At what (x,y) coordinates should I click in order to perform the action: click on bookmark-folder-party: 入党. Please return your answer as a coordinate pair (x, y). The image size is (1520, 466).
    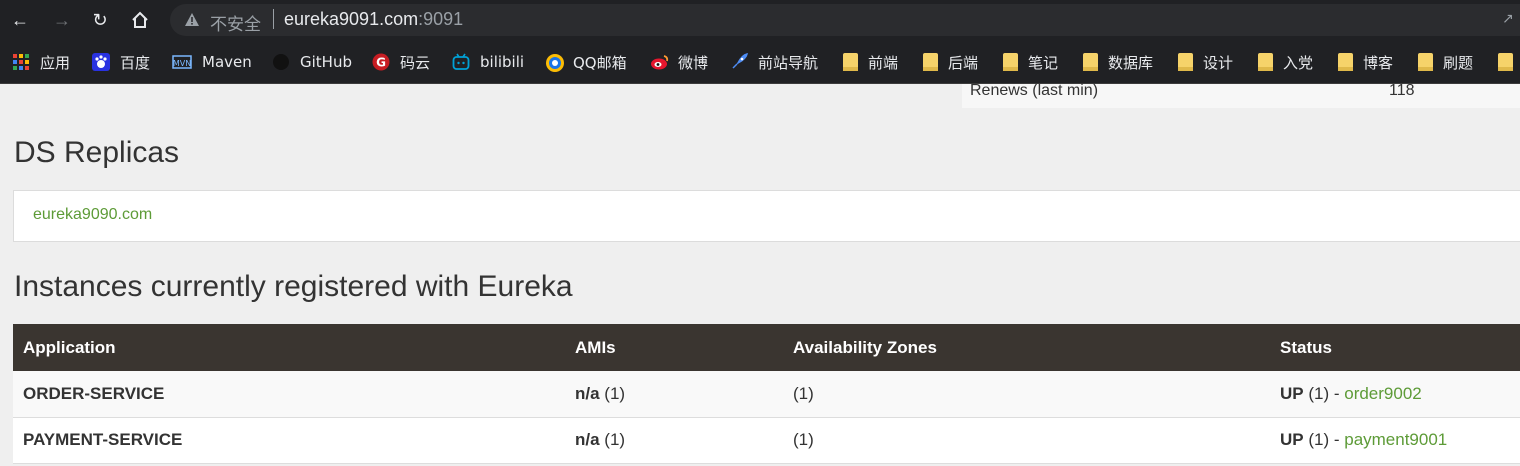
    Looking at the image, I should click on (1285, 62).